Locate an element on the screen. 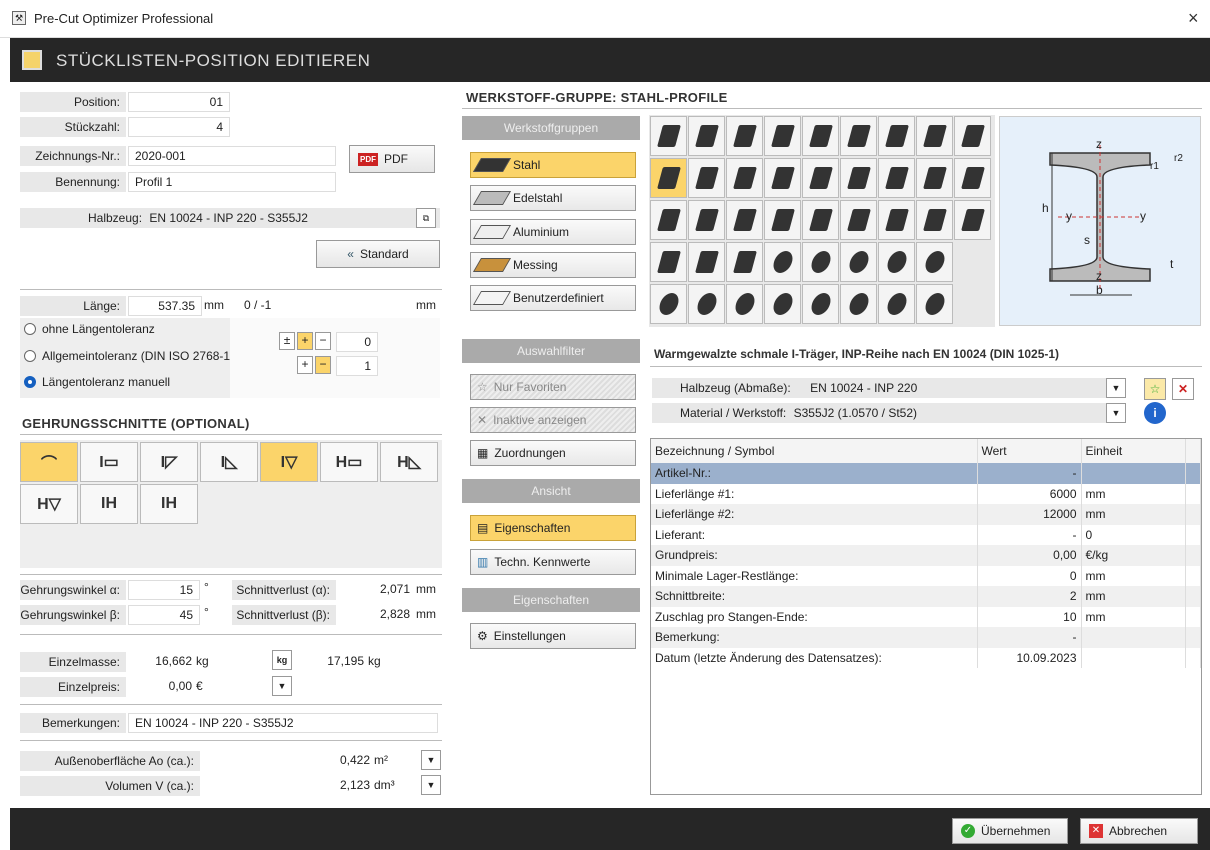 The image size is (1210, 850). miter-option-2: I◸ is located at coordinates (169, 462).